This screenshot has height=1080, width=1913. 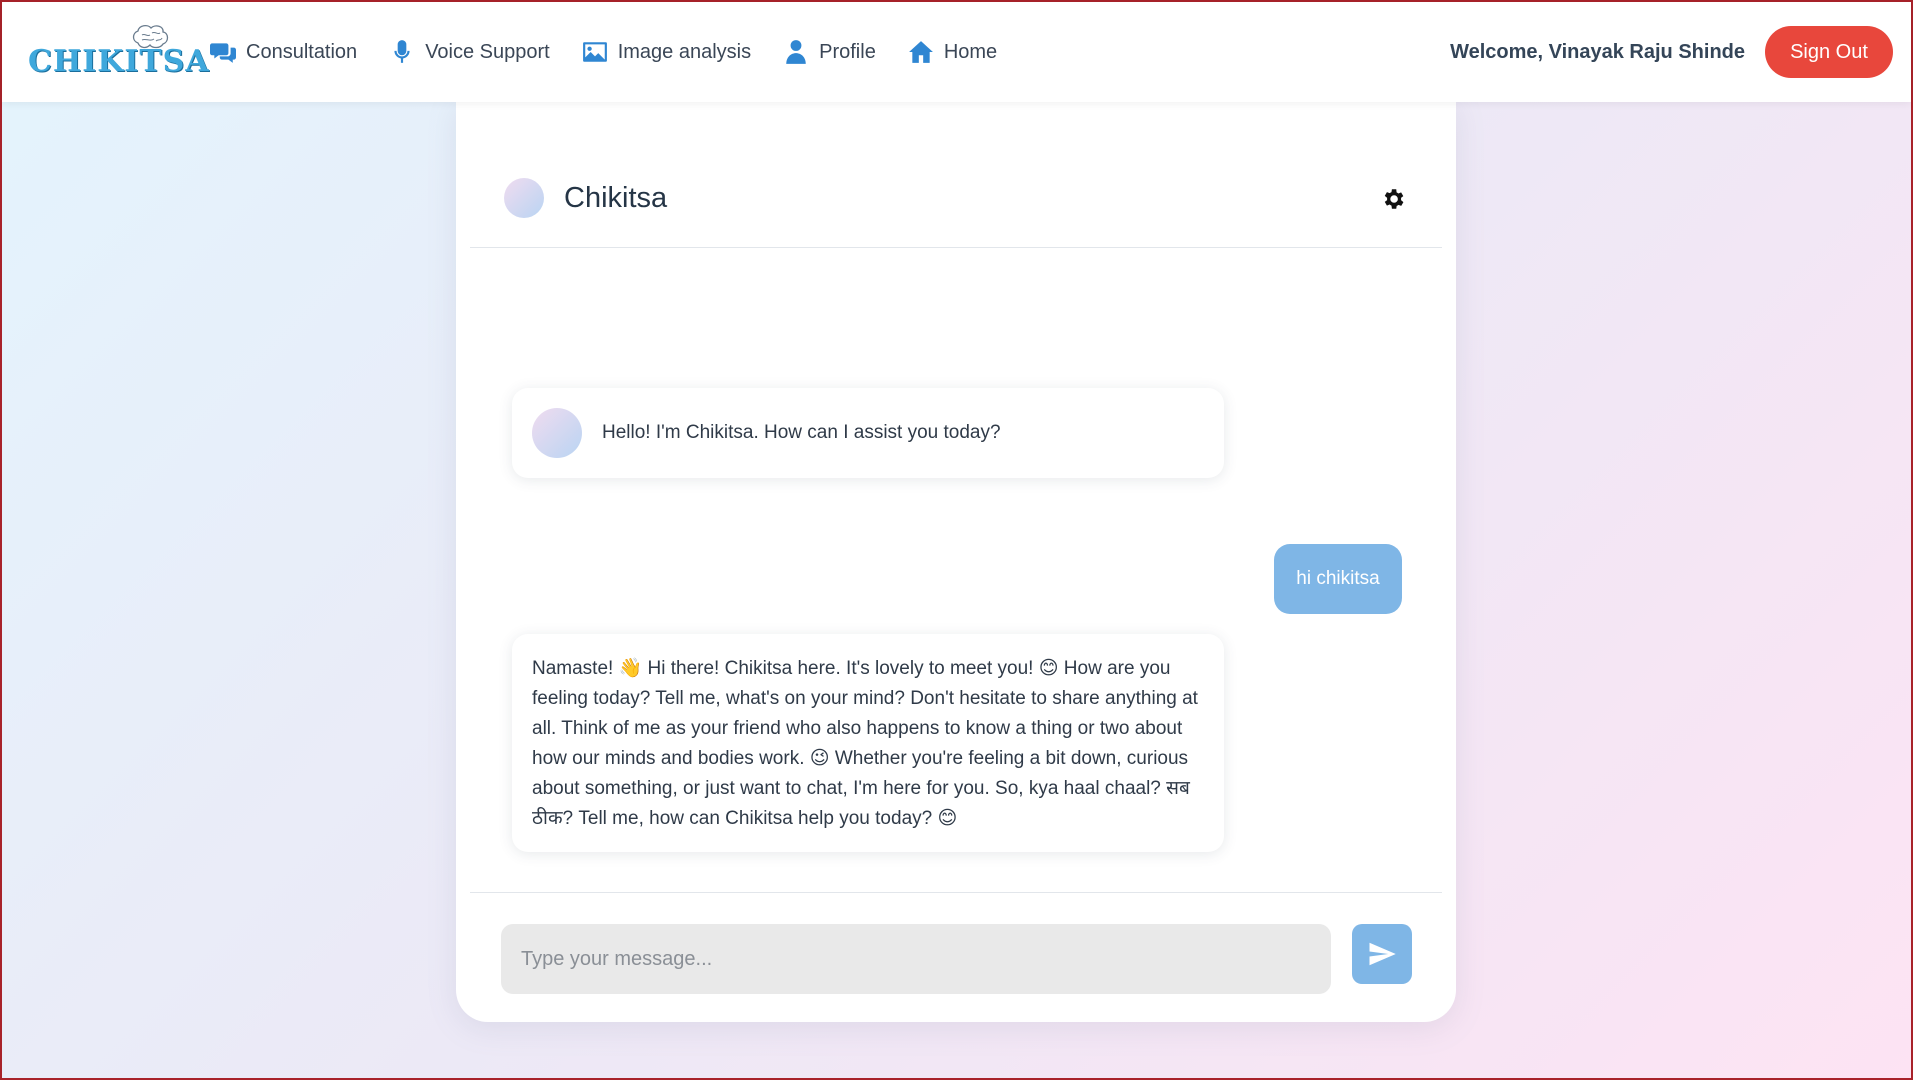 What do you see at coordinates (1393, 199) in the screenshot?
I see `gear-icon` at bounding box center [1393, 199].